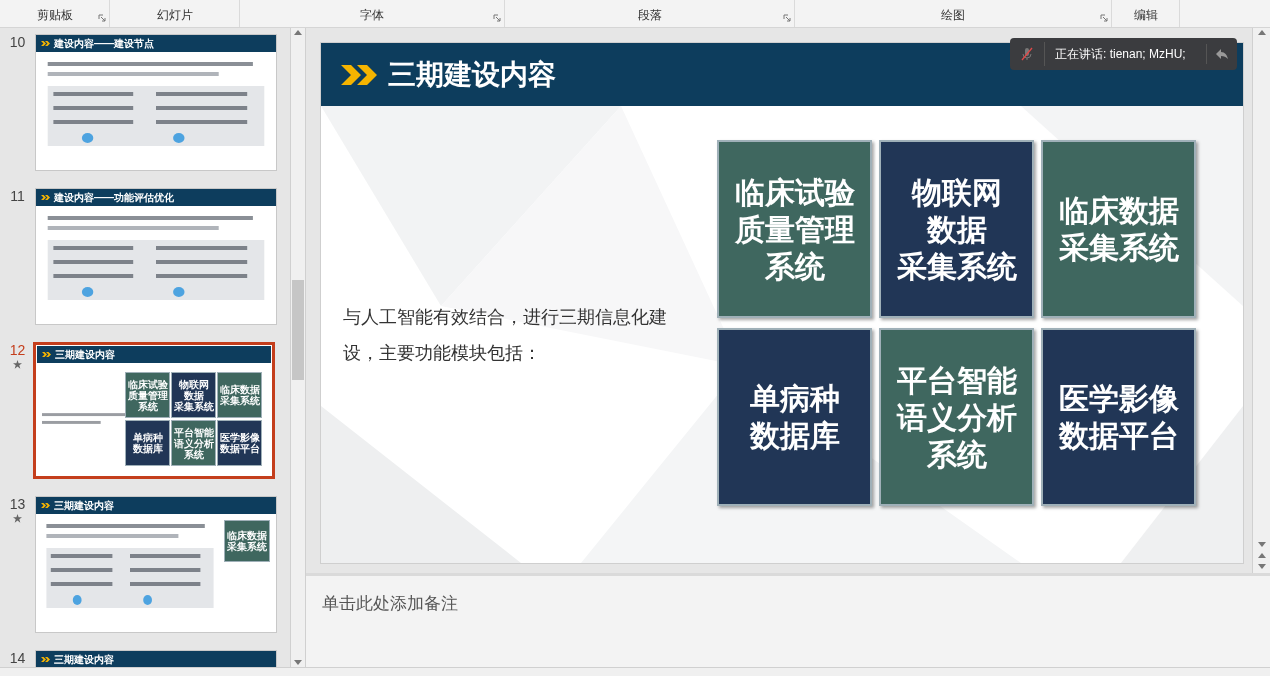 The image size is (1270, 676). I want to click on thumbnail-scrollbar, so click(298, 347).